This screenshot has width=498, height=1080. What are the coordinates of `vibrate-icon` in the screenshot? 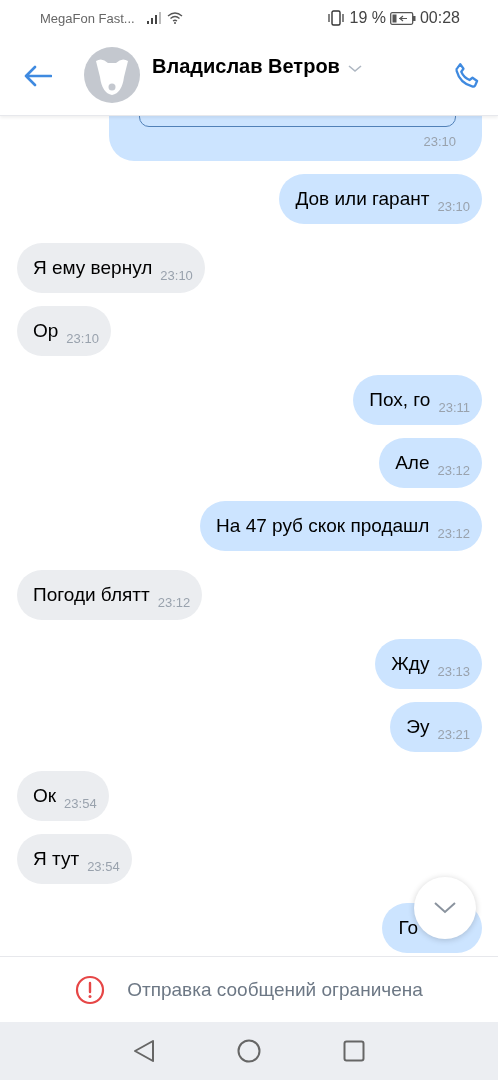 It's located at (336, 18).